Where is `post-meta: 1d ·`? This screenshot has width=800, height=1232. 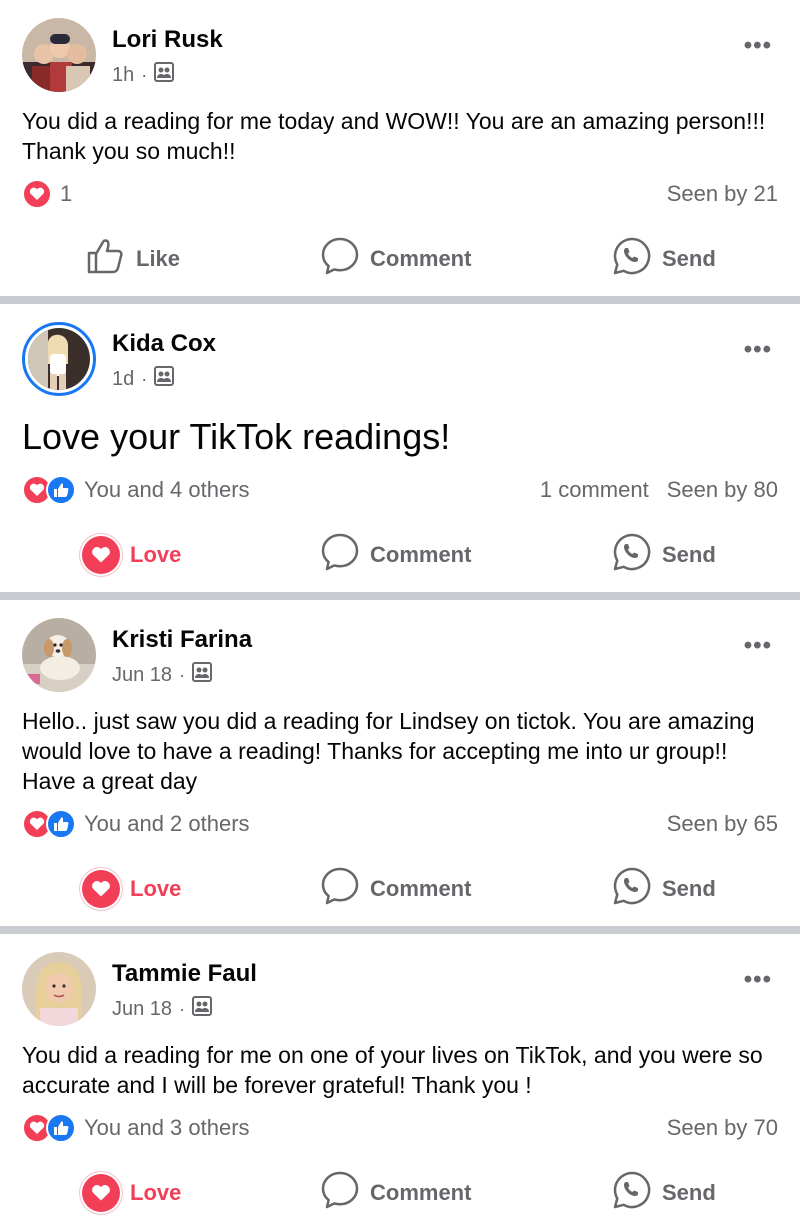 post-meta: 1d · is located at coordinates (143, 379).